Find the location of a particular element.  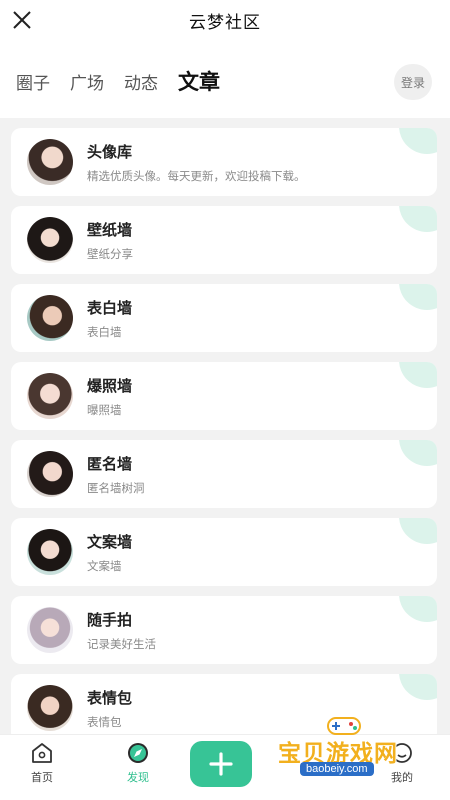

list-item: 表白墙 表白墙 is located at coordinates (224, 318).